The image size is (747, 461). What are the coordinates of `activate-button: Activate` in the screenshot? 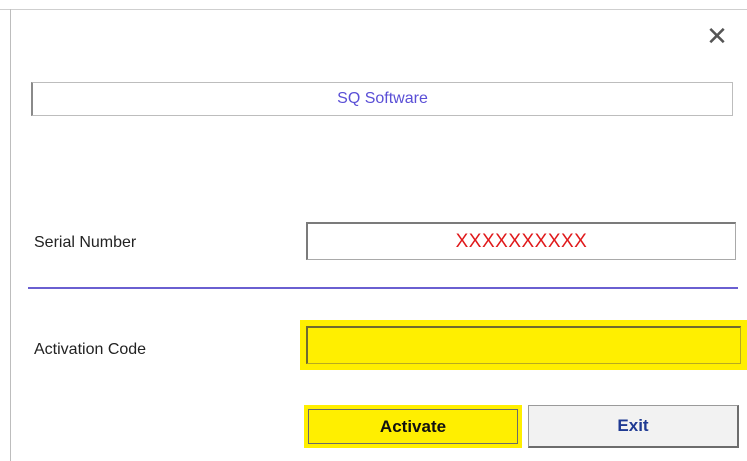 It's located at (413, 426).